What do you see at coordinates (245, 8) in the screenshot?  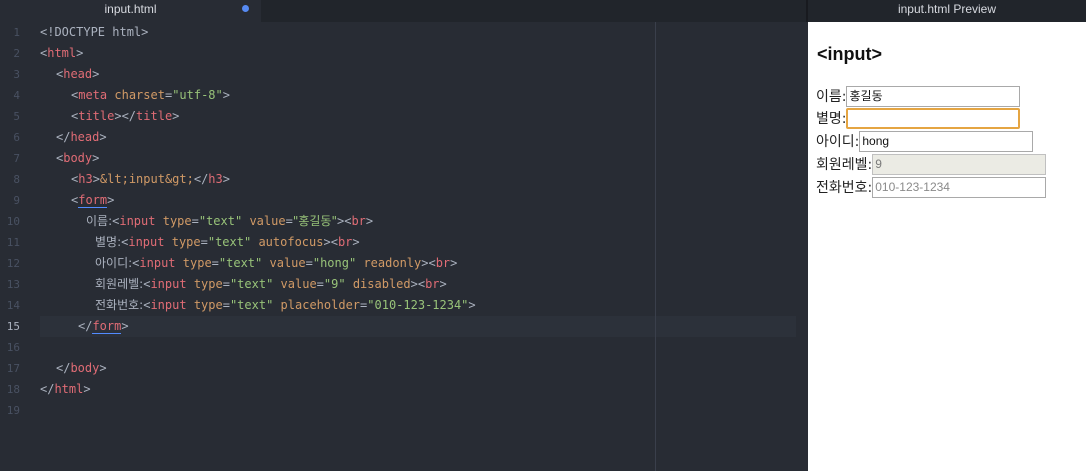 I see `modified-dot-icon` at bounding box center [245, 8].